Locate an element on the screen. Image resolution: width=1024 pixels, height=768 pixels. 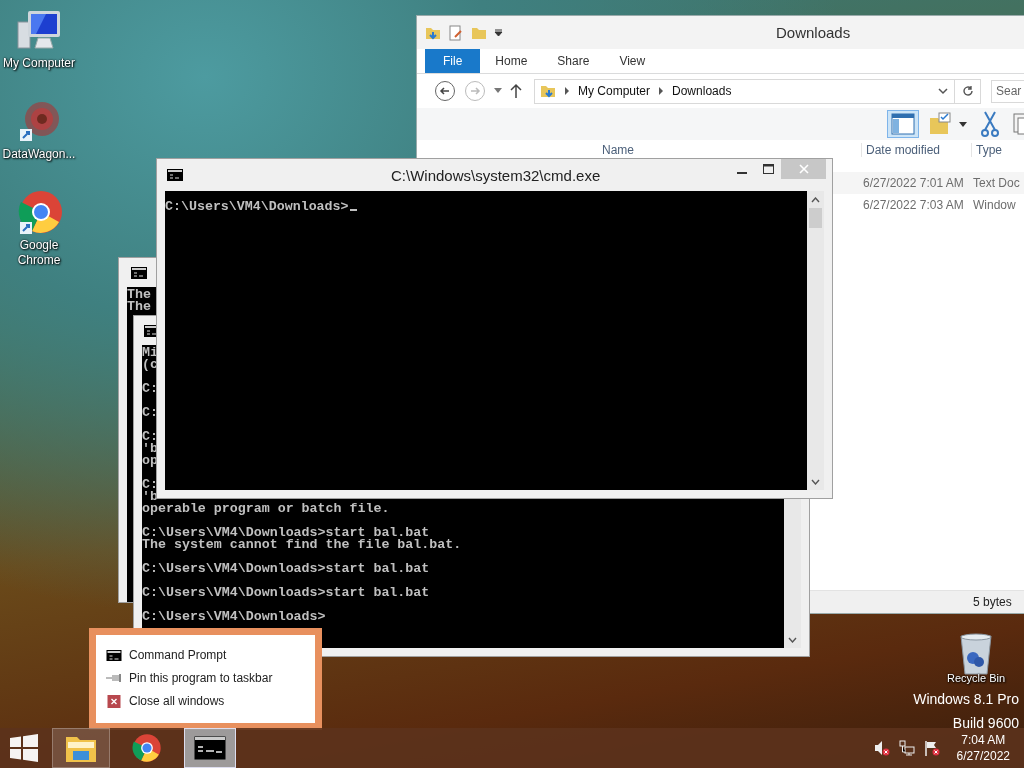
windows-logo-icon is located at coordinates (24, 748).